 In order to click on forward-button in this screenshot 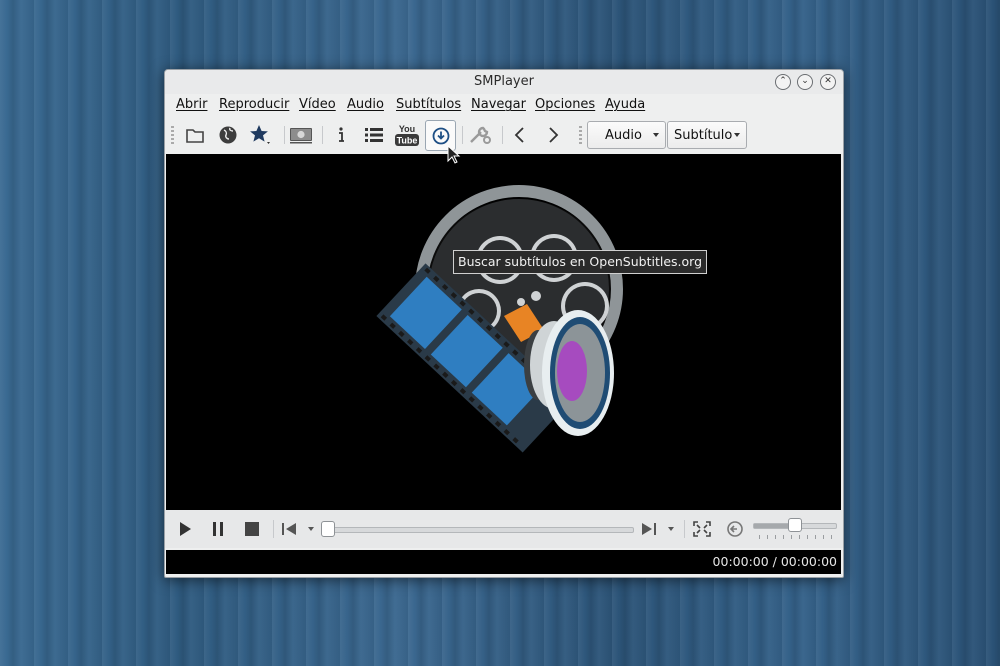, I will do `click(553, 135)`.